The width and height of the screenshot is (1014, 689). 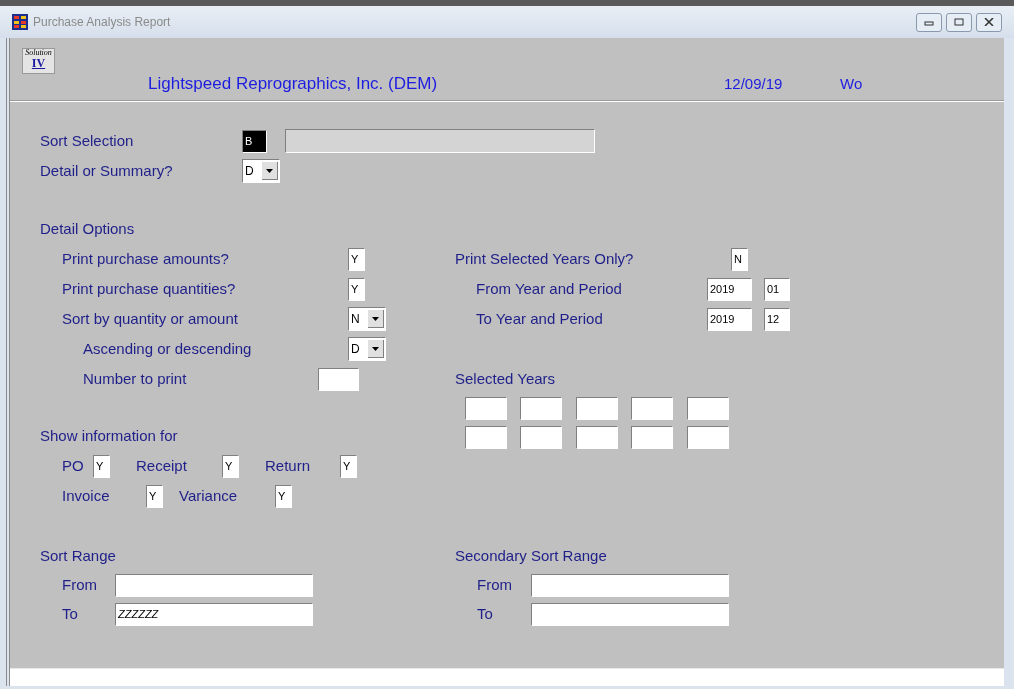 What do you see at coordinates (87, 140) in the screenshot?
I see `field-label: Sort Selection` at bounding box center [87, 140].